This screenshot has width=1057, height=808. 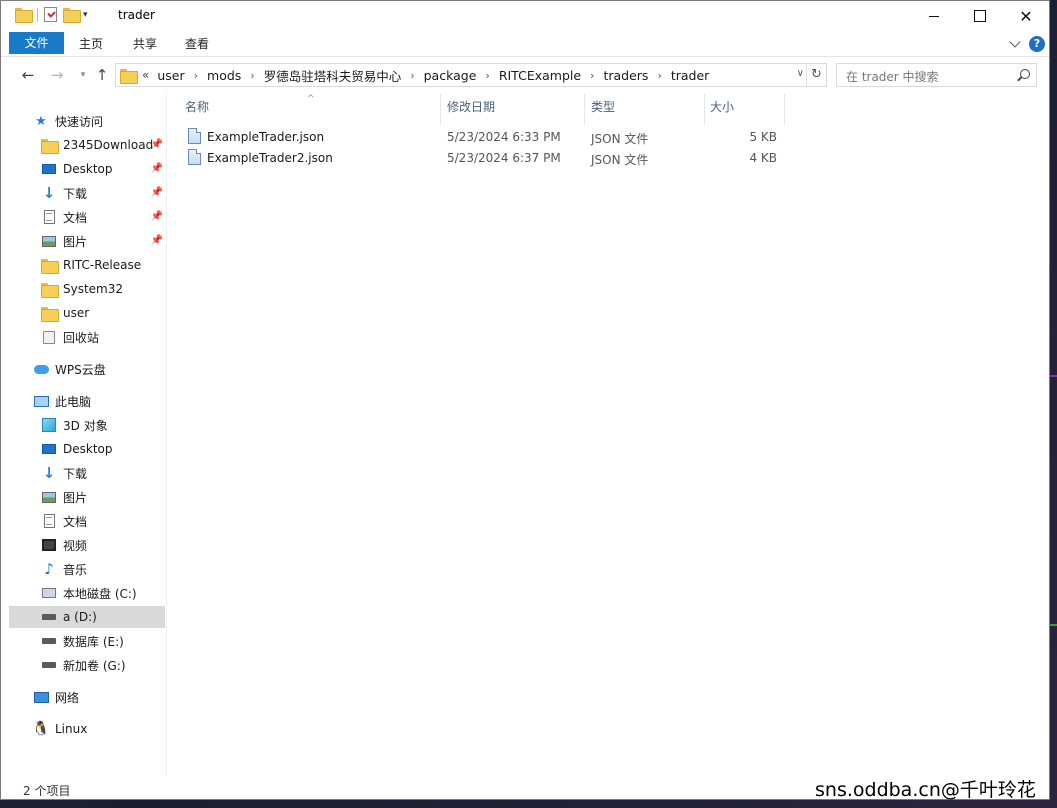 I want to click on sidebar-item-network: 网络, so click(x=87, y=697).